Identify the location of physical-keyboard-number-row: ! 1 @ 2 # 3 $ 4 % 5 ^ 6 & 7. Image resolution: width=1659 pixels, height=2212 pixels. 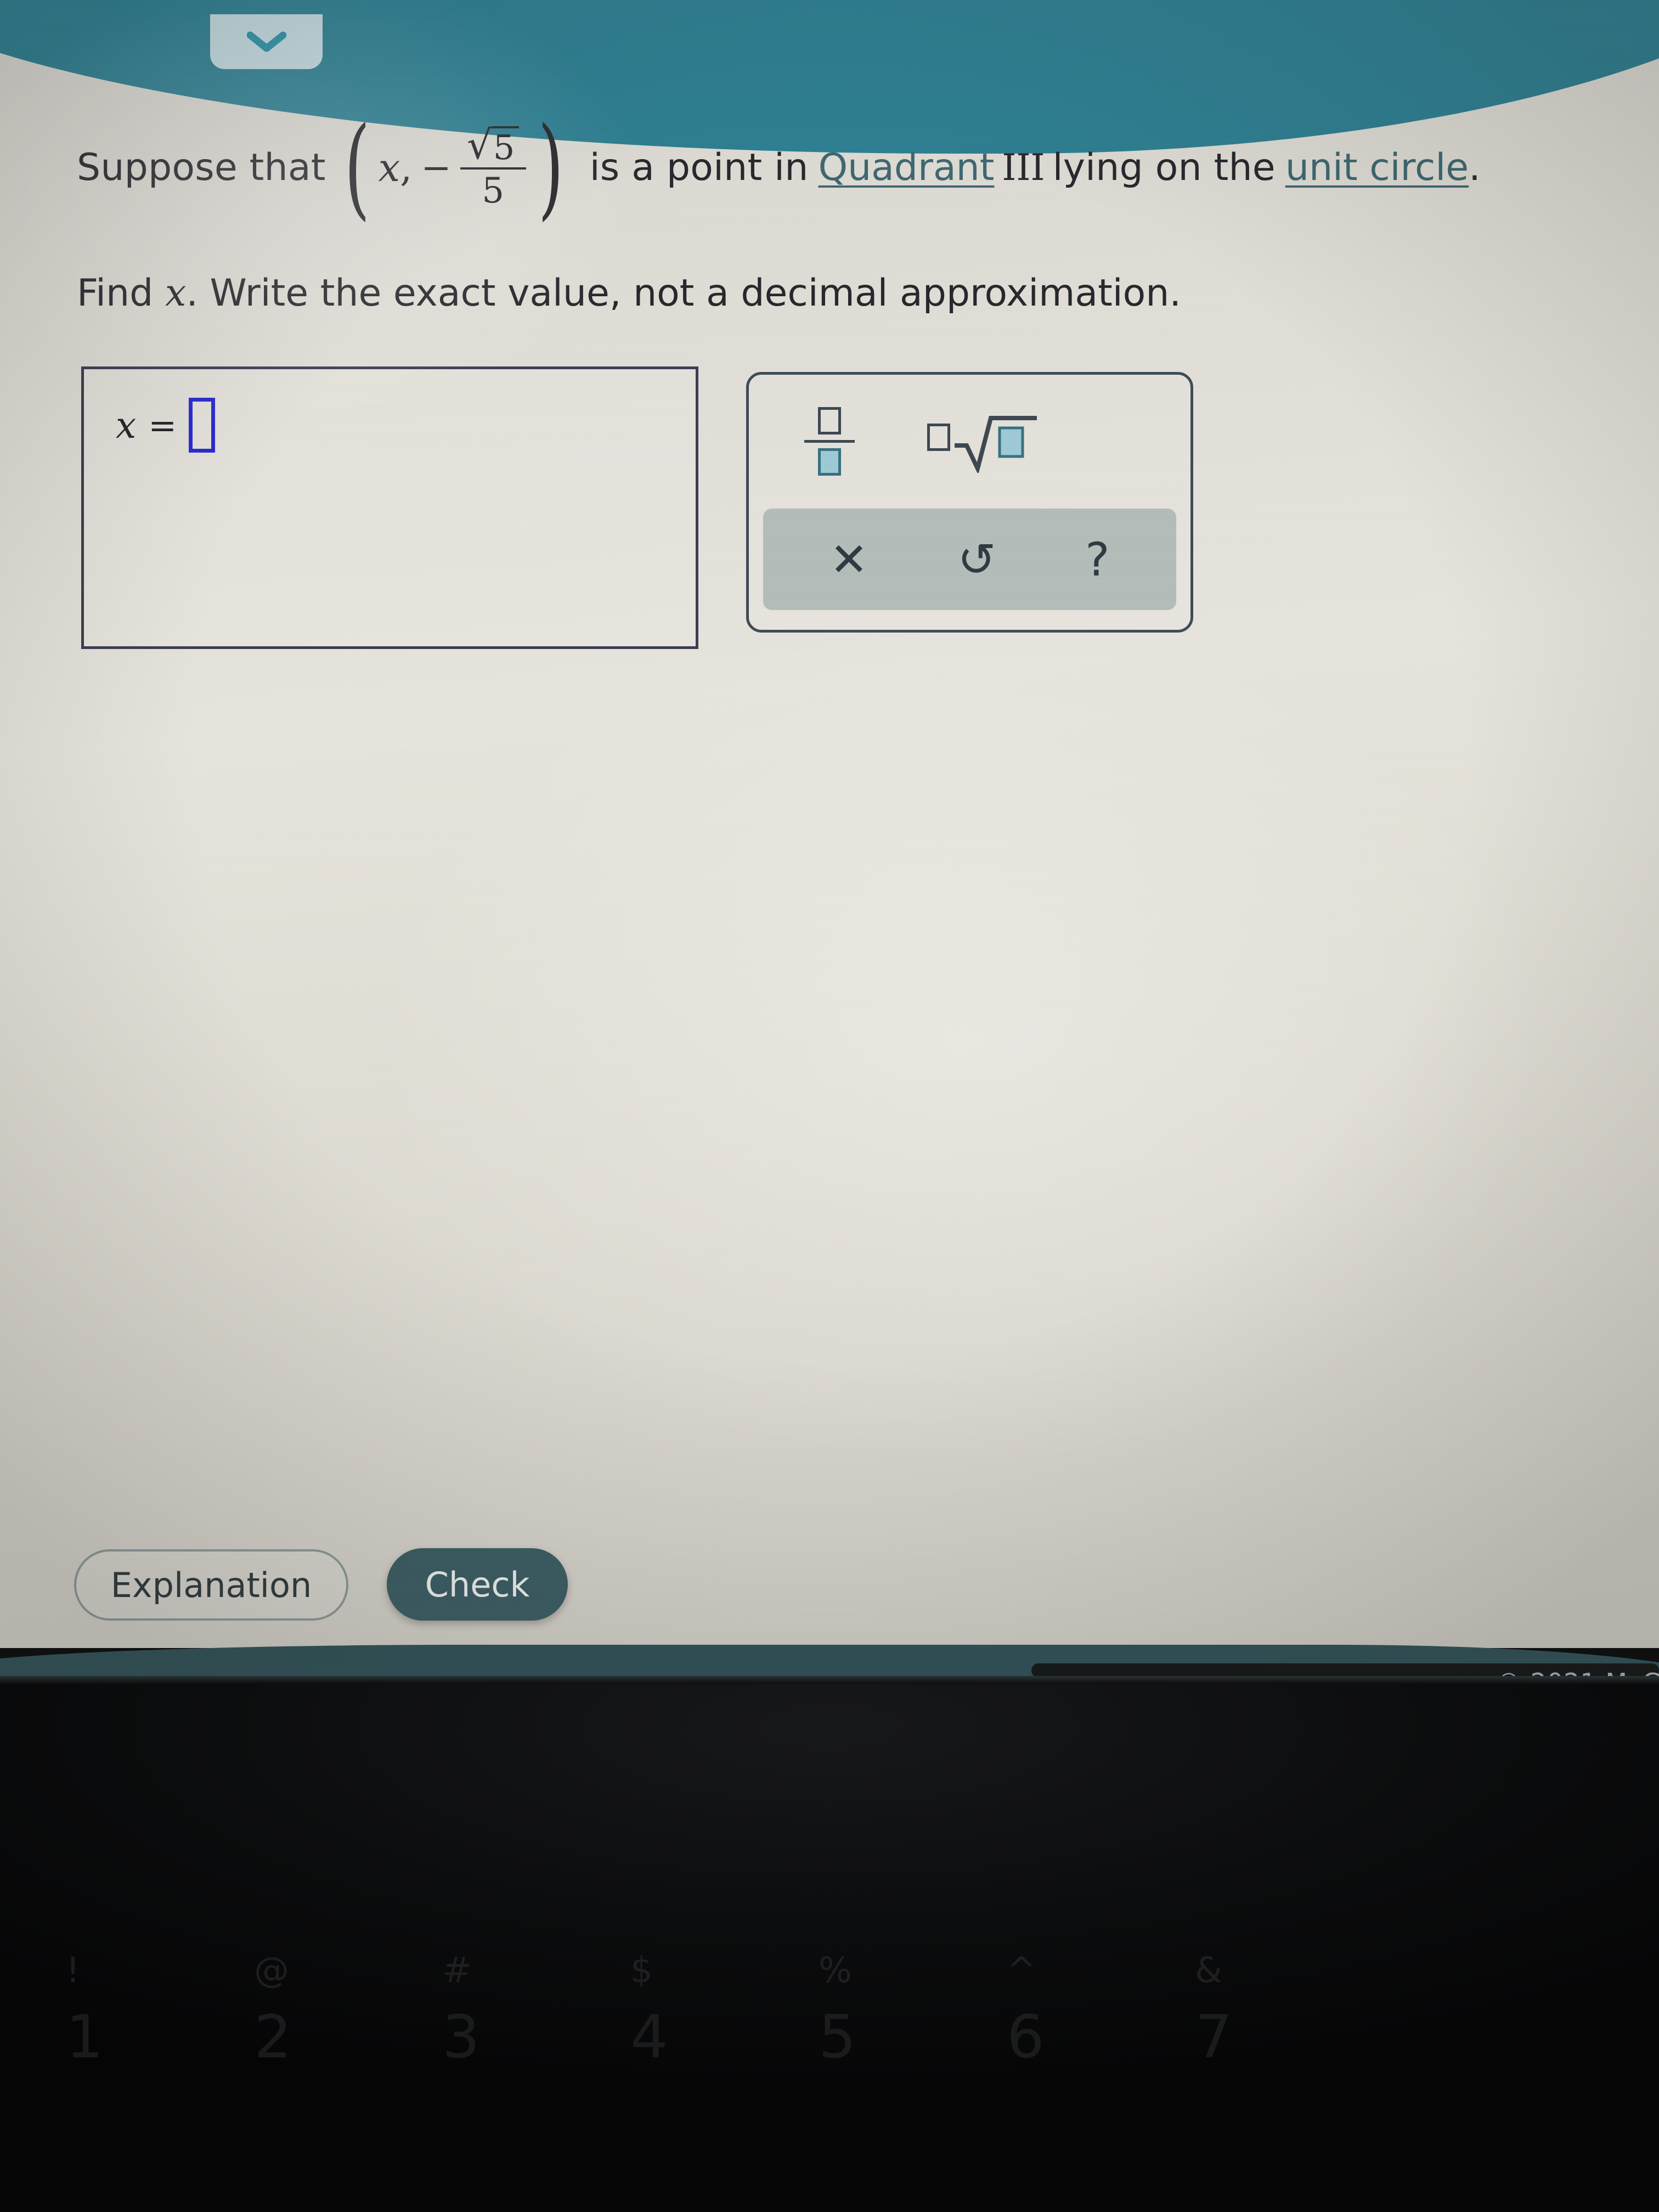
(830, 2043).